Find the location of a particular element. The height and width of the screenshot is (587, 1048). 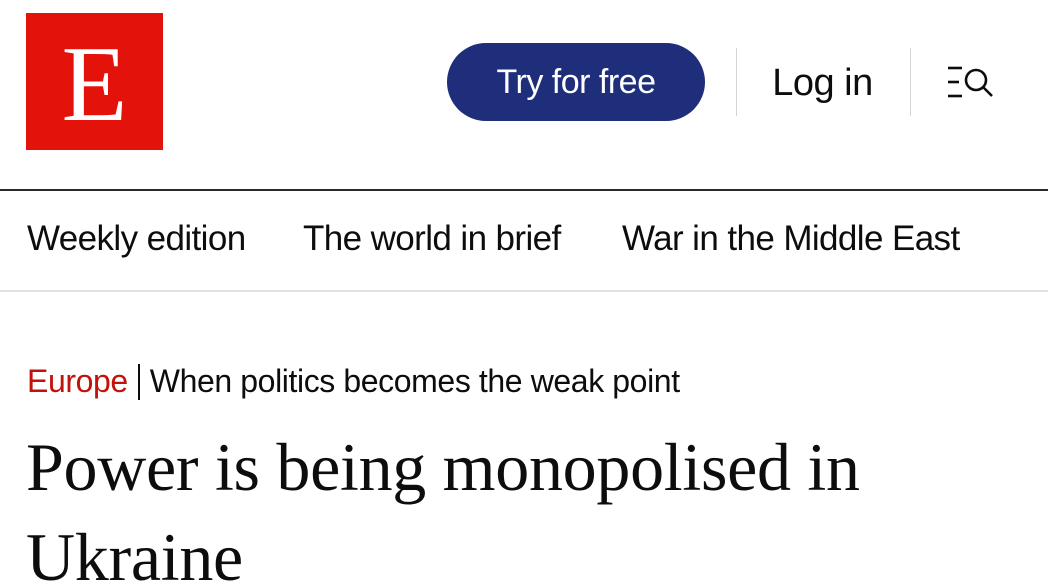

login-button: Log in is located at coordinates (822, 83).